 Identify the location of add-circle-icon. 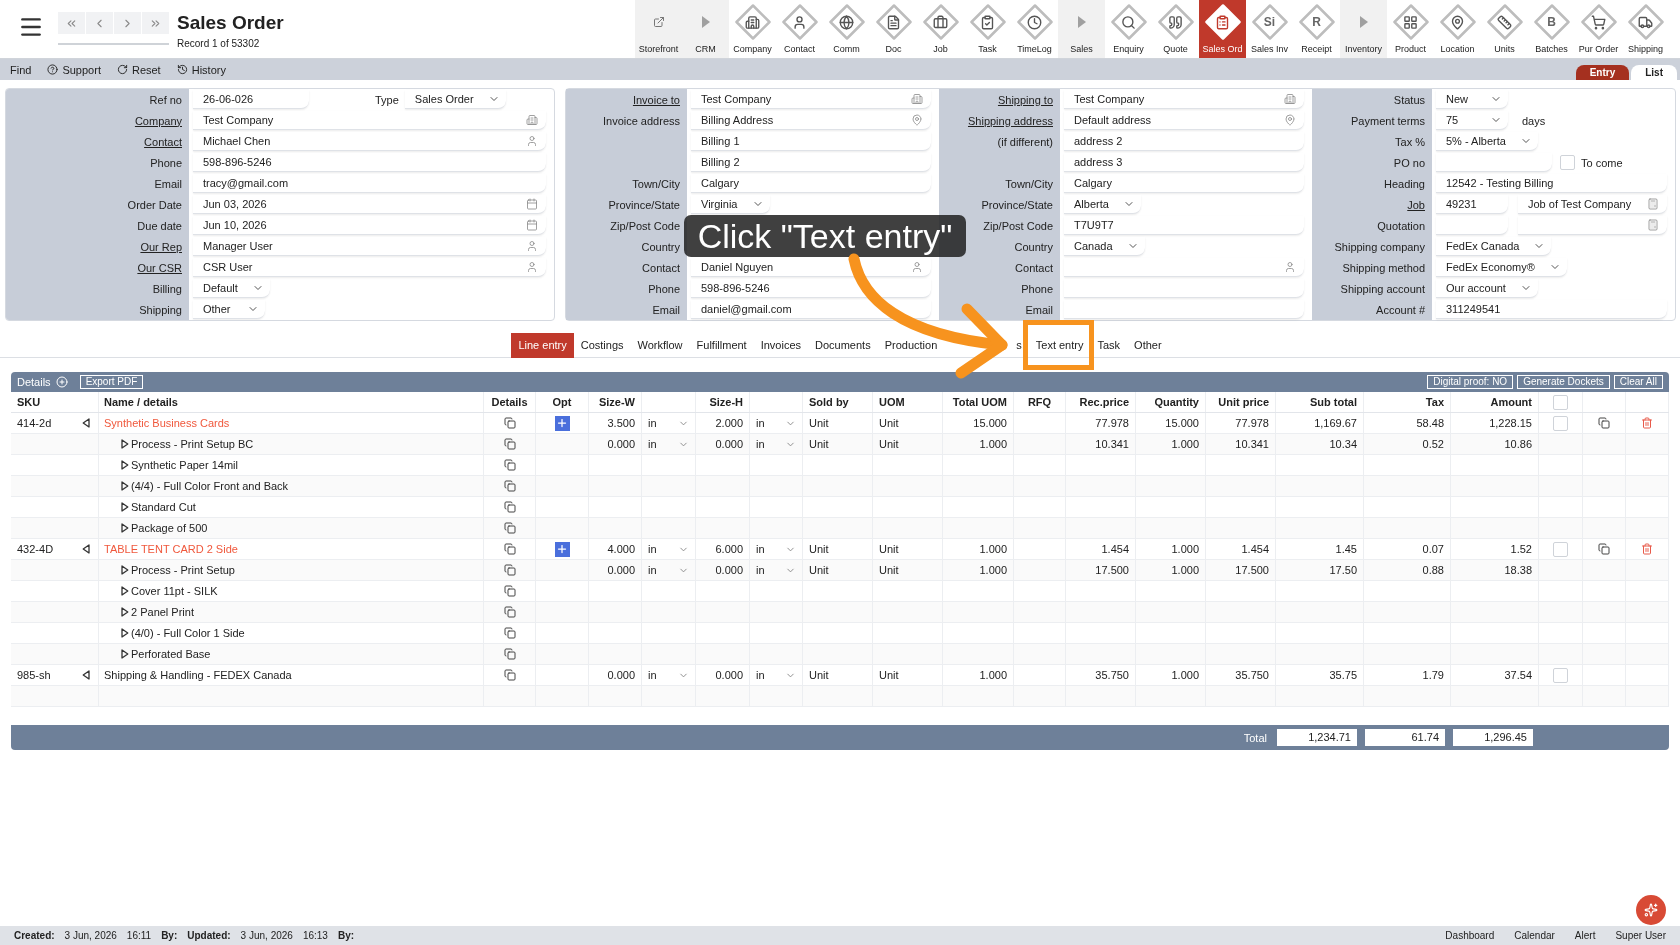
(61, 382).